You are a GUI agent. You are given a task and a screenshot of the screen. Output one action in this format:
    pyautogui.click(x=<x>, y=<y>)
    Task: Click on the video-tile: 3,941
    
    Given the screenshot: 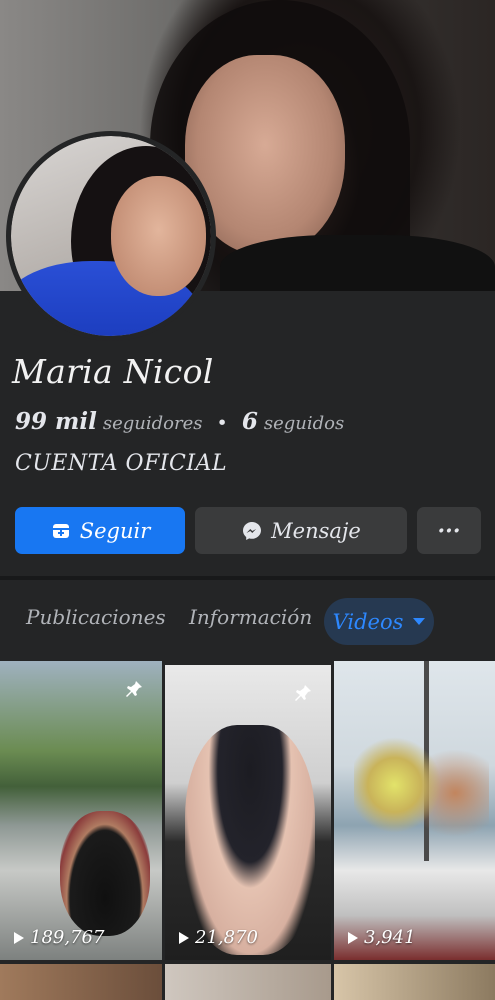 What is the action you would take?
    pyautogui.click(x=414, y=810)
    